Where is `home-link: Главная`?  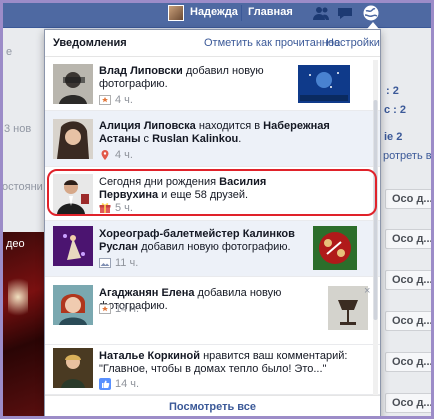
home-link: Главная is located at coordinates (270, 12).